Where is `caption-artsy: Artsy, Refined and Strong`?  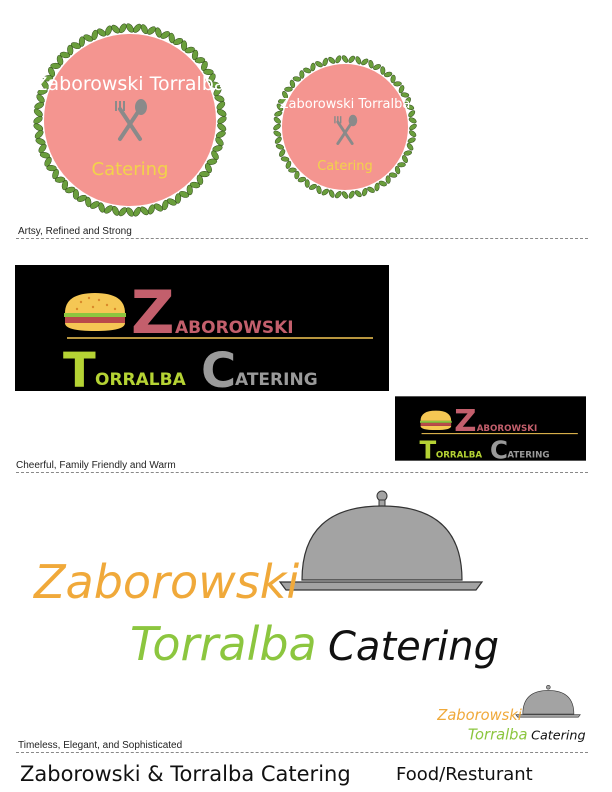
caption-artsy: Artsy, Refined and Strong is located at coordinates (75, 231).